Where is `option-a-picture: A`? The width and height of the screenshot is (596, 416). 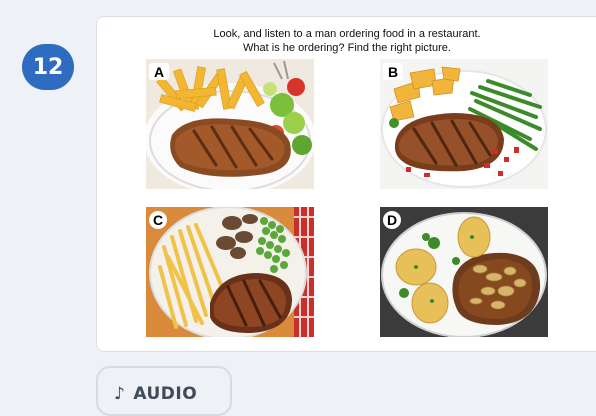
option-a-picture: A is located at coordinates (230, 124).